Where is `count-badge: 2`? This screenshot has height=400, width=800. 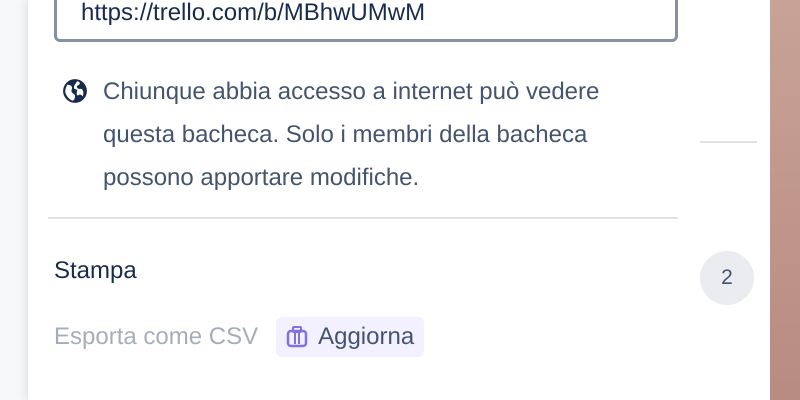
count-badge: 2 is located at coordinates (727, 278).